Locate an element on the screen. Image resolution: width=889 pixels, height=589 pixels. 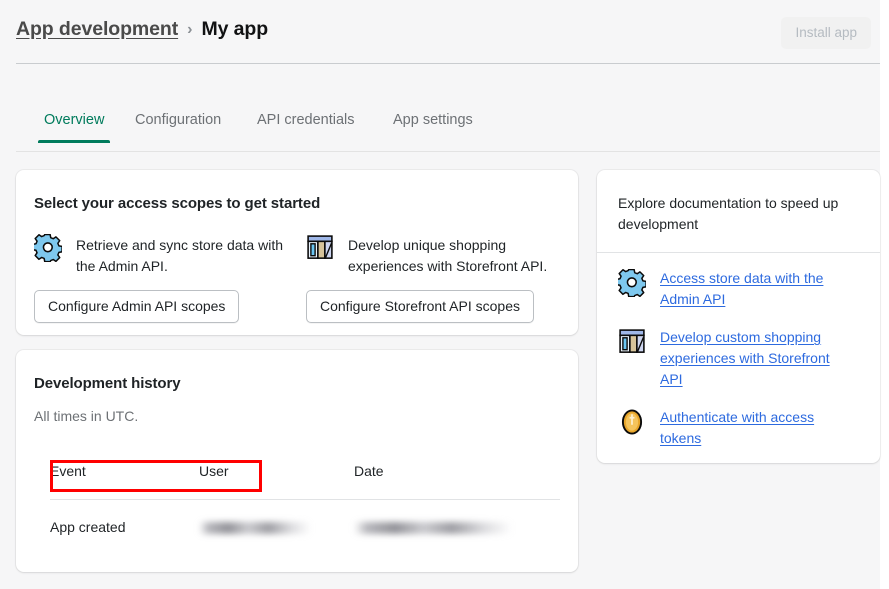
access-scopes-title: Select your access scopes to get started is located at coordinates (177, 203).